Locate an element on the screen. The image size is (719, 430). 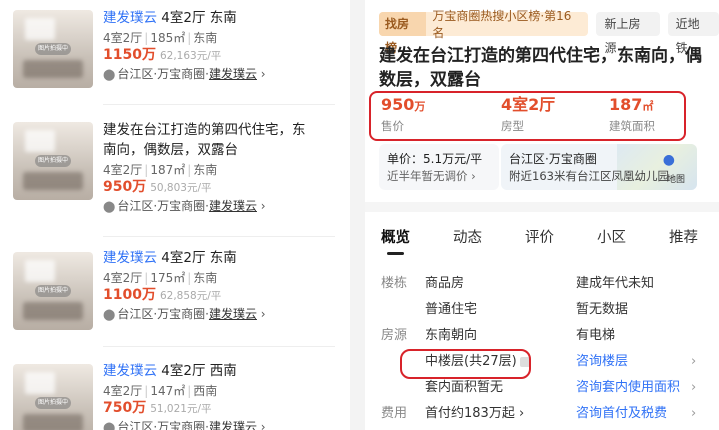
total-price: 1100万 is located at coordinates (129, 295).